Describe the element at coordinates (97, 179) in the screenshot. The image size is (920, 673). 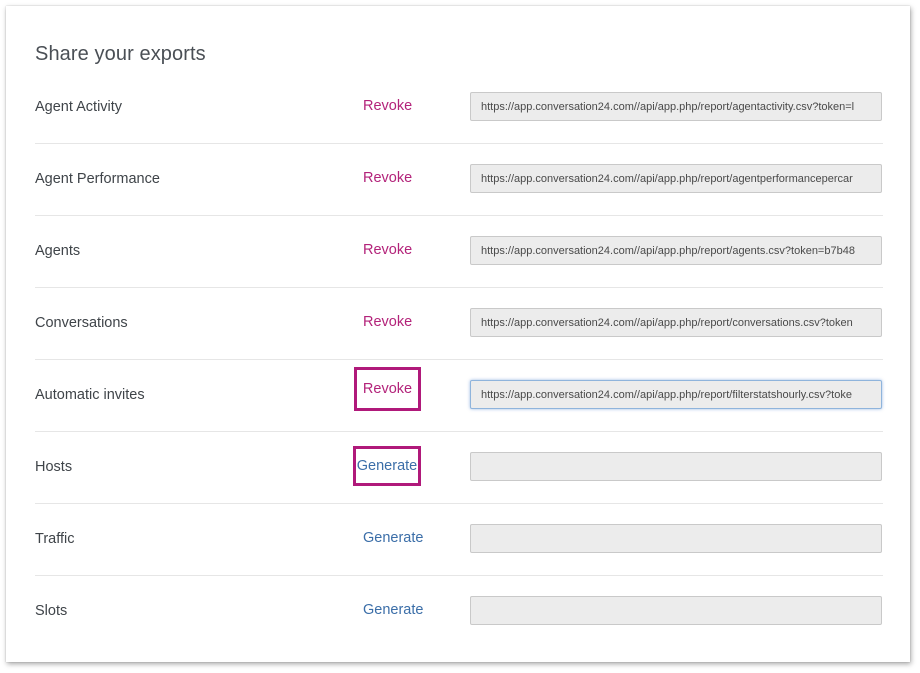
I see `export-label: Agent Performance` at that location.